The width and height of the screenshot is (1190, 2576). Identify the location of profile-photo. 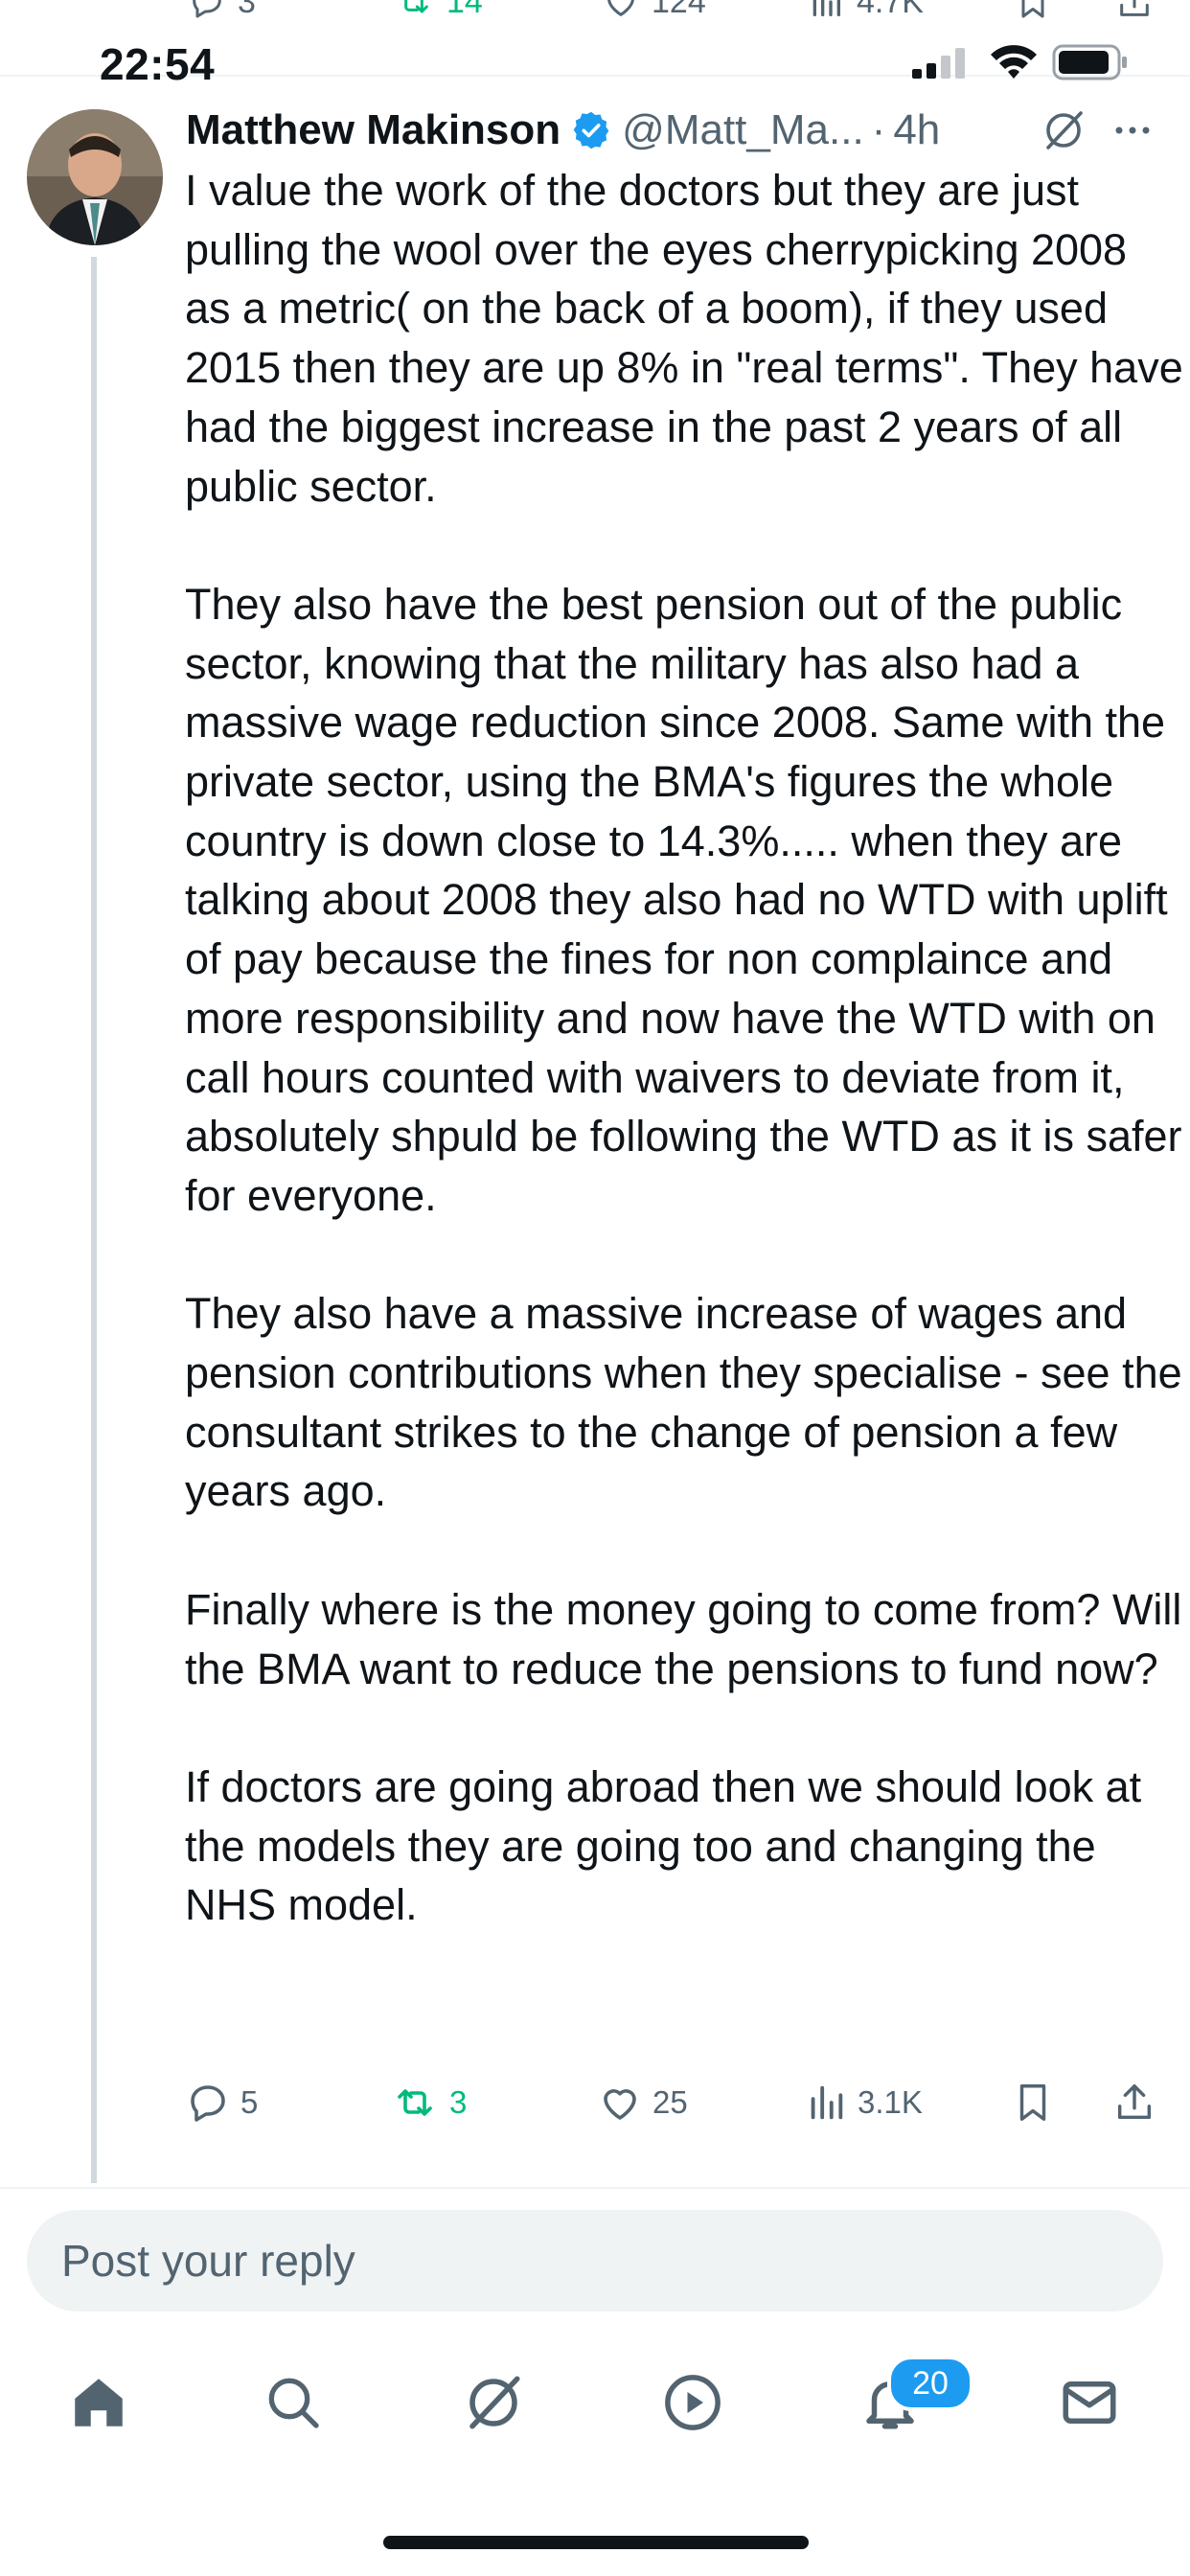
(95, 177).